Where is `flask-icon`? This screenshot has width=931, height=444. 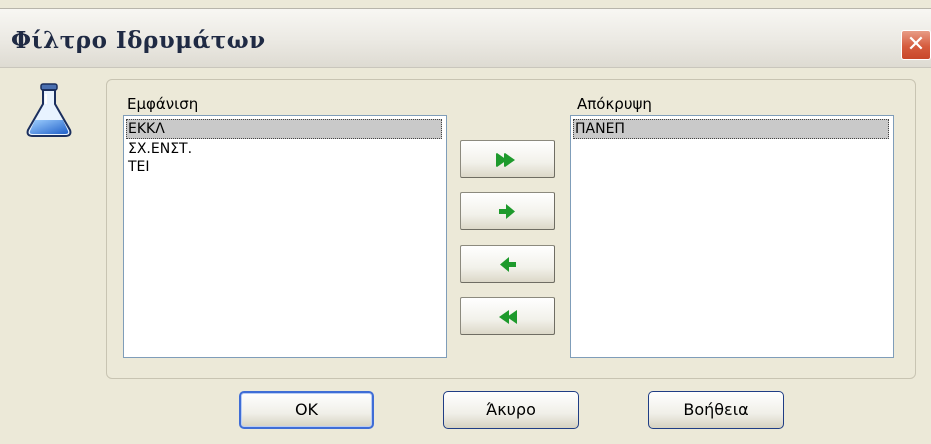 flask-icon is located at coordinates (49, 110).